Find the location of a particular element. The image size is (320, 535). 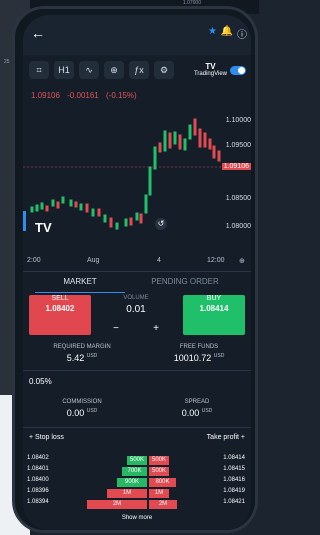

take-profit-button: Take profit + is located at coordinates (226, 437).